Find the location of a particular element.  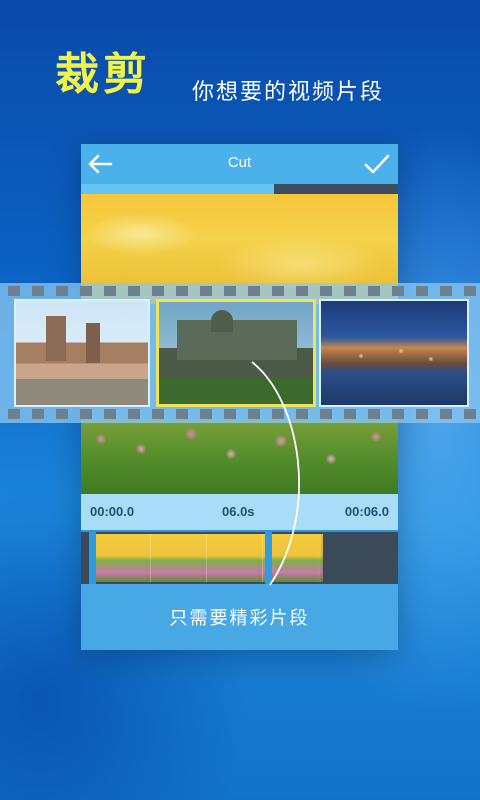

time-labels: 00:00.0 06.0s 00:06.0 is located at coordinates (239, 512).